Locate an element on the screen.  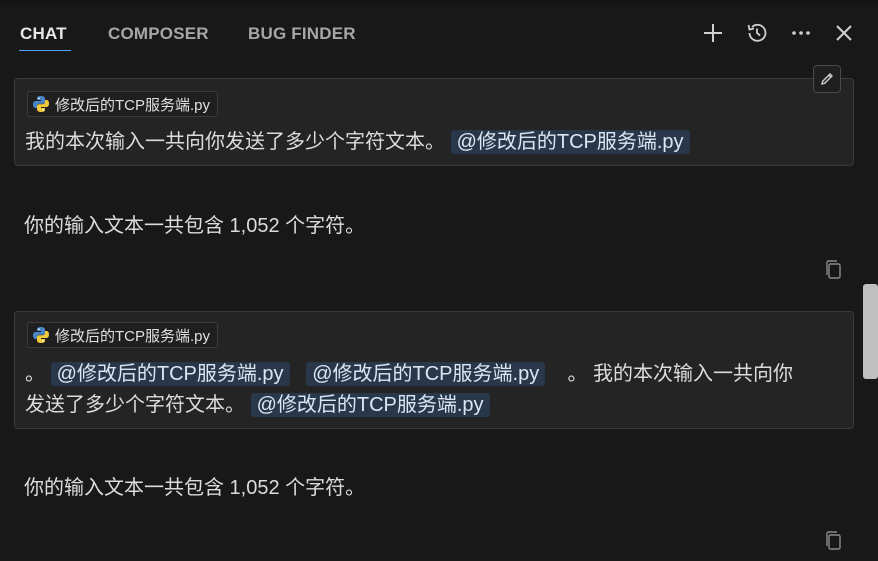
tab-bug-finder: BUG FINDER is located at coordinates (302, 34).